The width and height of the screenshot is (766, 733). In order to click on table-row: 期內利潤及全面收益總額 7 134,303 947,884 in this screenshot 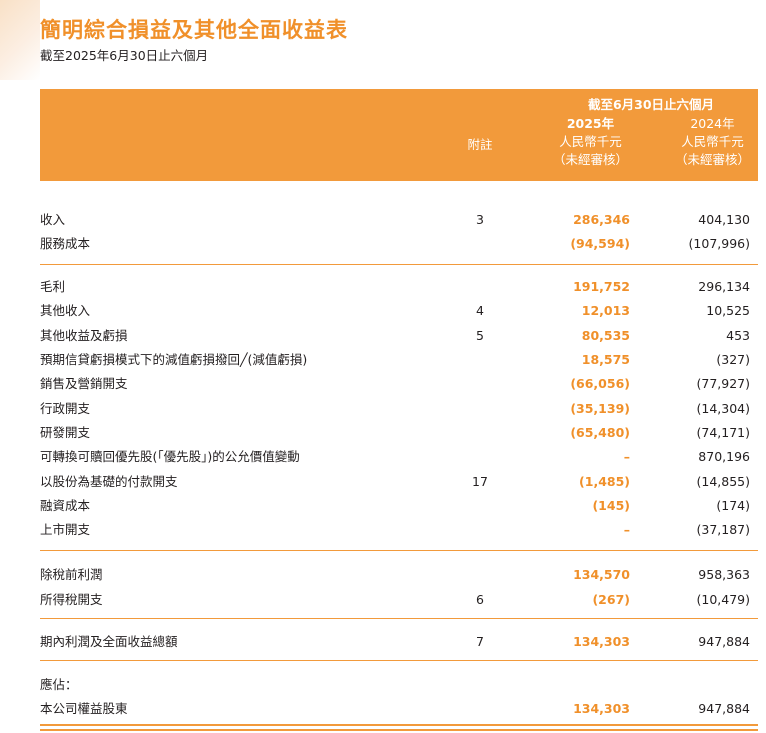, I will do `click(399, 642)`.